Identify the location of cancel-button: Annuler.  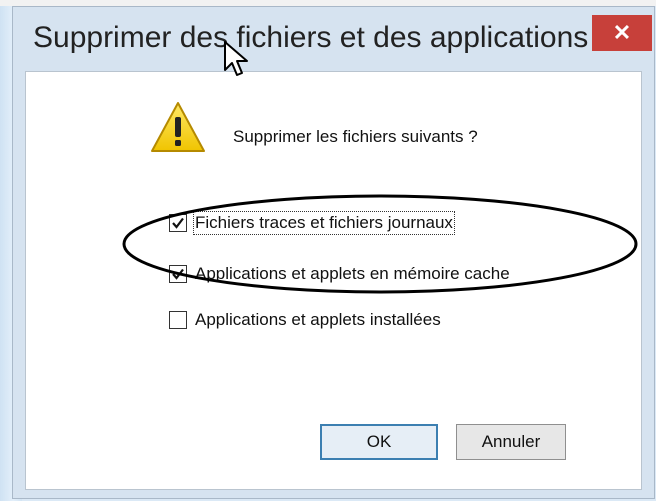
(511, 442).